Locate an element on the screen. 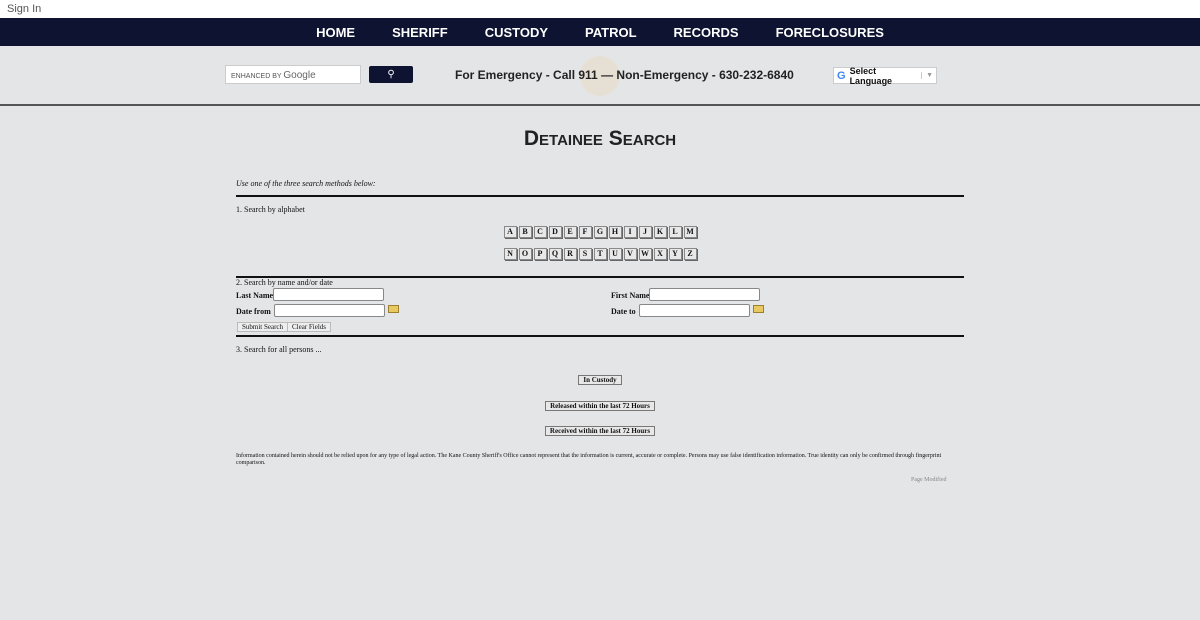 The height and width of the screenshot is (620, 1200). language-select: G Select Language ▼ is located at coordinates (885, 75).